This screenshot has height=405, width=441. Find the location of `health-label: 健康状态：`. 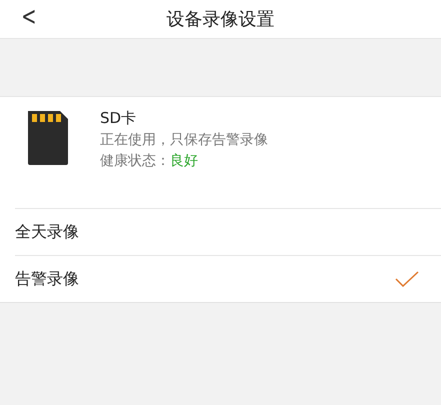

health-label: 健康状态： is located at coordinates (135, 161).